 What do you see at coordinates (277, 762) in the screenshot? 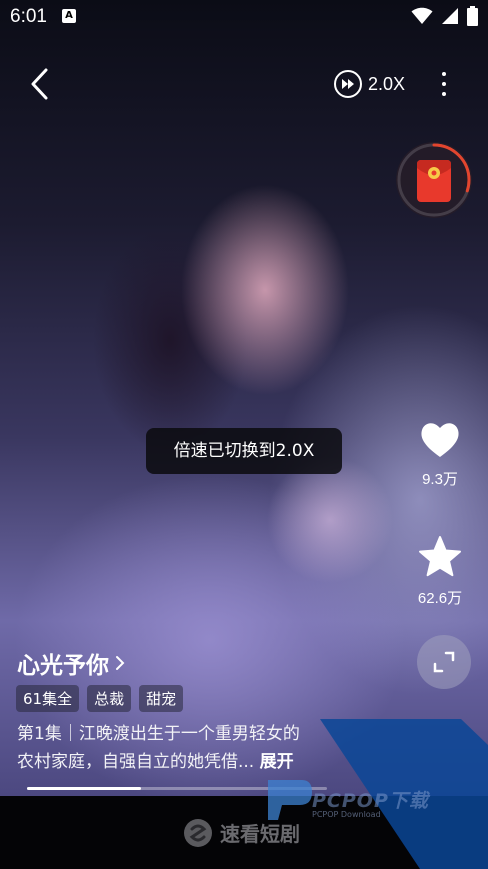
I see `expand-button: 展开` at bounding box center [277, 762].